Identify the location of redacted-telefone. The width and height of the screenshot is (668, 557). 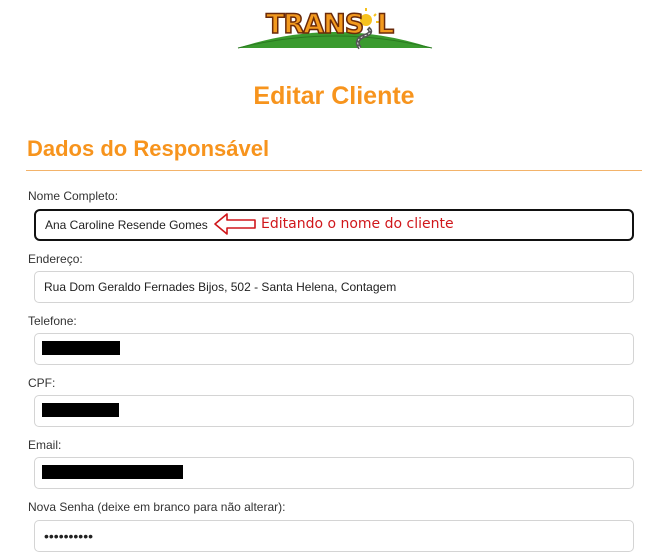
(81, 348).